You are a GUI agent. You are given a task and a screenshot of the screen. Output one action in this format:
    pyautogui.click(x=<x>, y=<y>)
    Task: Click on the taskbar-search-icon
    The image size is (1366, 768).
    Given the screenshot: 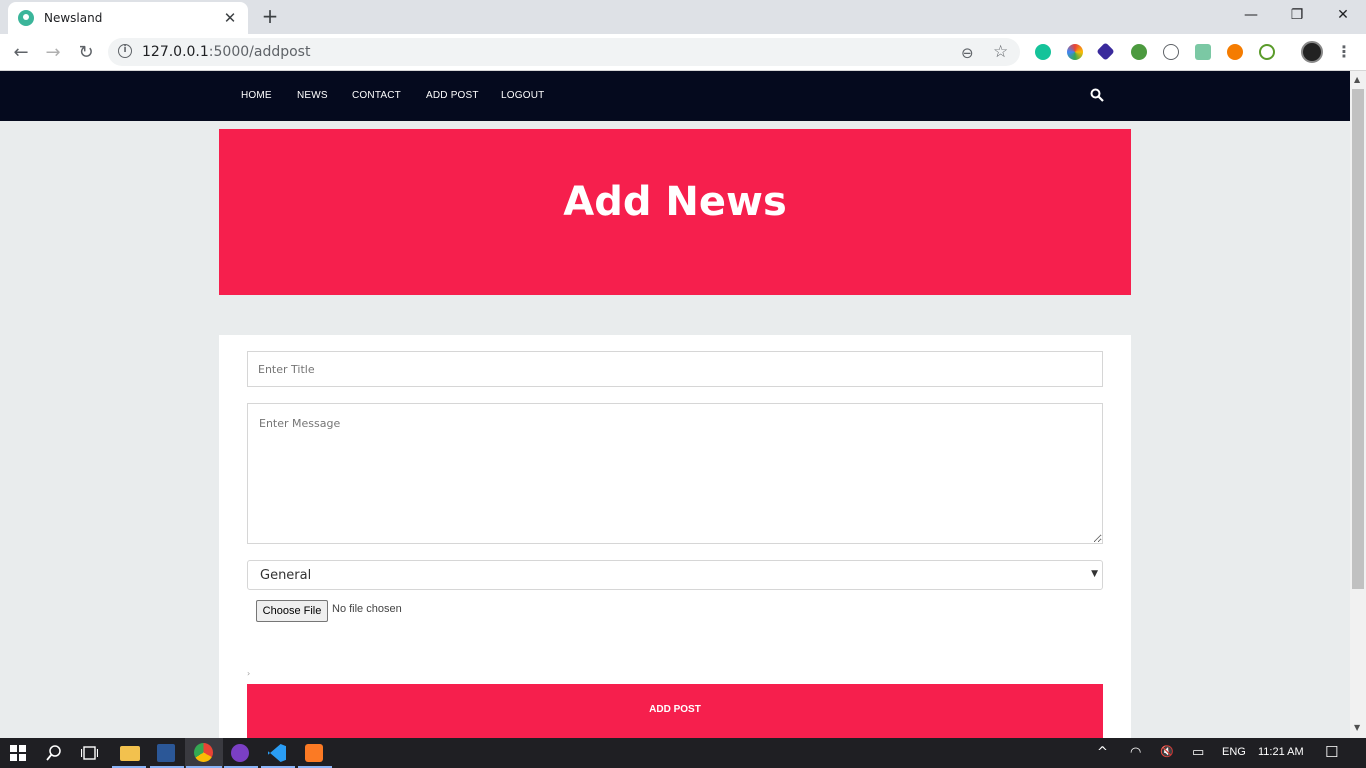 What is the action you would take?
    pyautogui.click(x=54, y=753)
    